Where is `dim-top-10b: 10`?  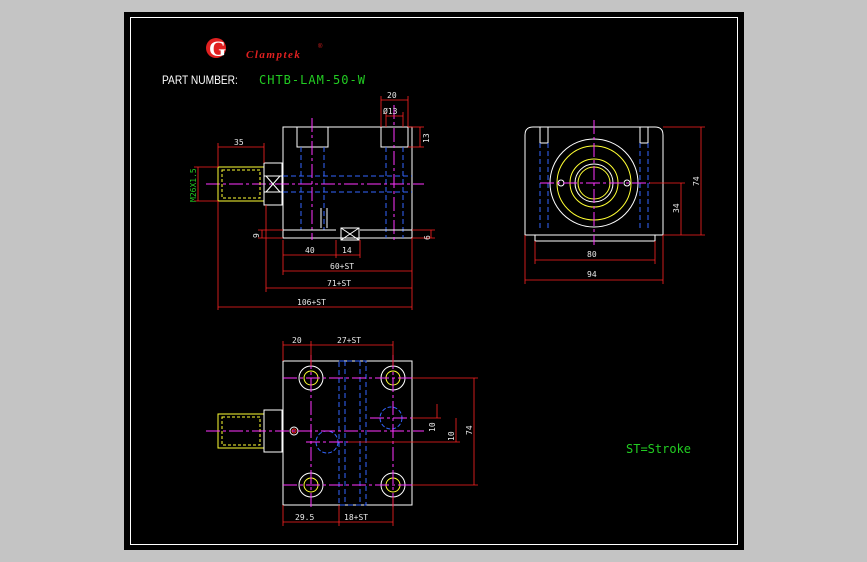
dim-top-10b: 10 is located at coordinates (451, 436).